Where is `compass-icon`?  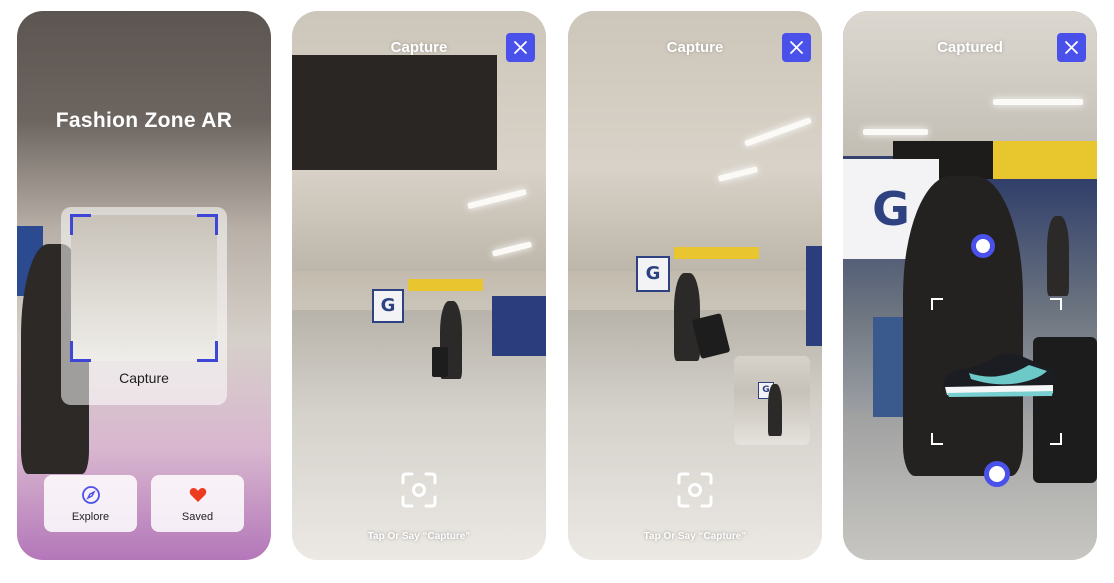
compass-icon is located at coordinates (91, 497).